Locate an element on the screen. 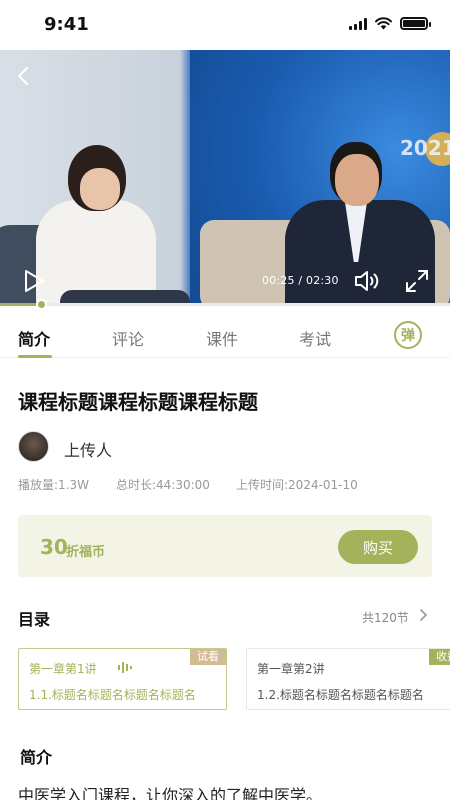  audio-wave-icon is located at coordinates (125, 667).